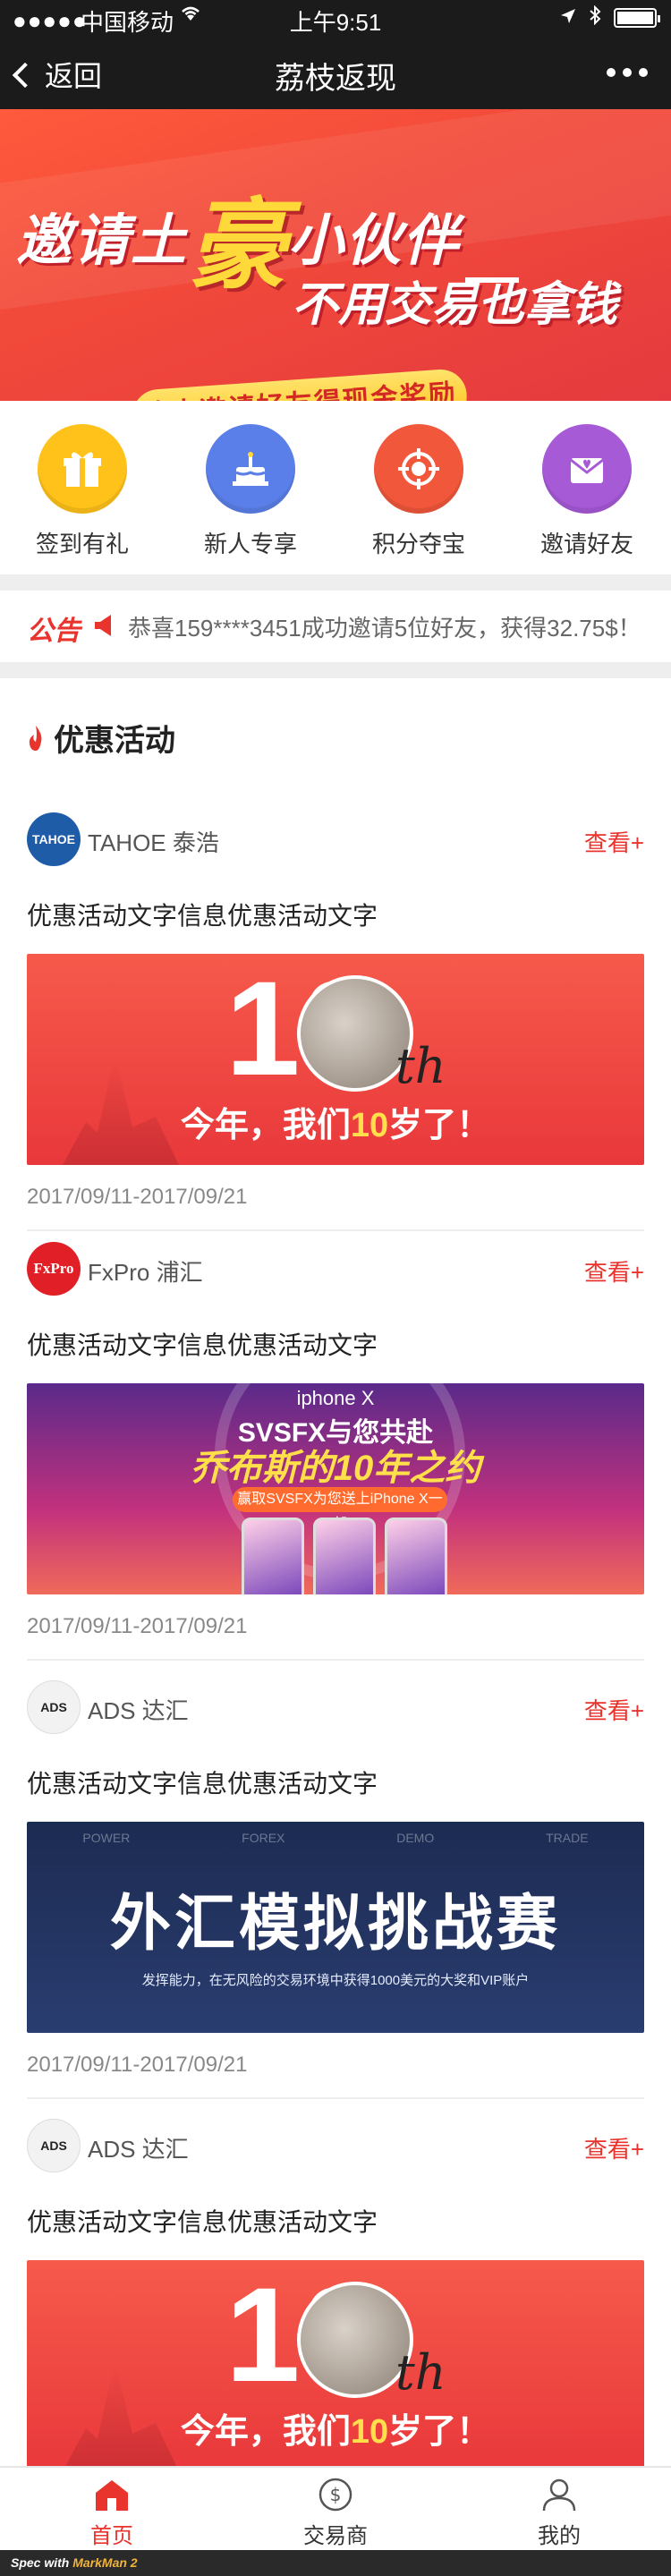 Image resolution: width=671 pixels, height=2576 pixels. I want to click on nav-bar: 返回 荔枝返现, so click(335, 72).